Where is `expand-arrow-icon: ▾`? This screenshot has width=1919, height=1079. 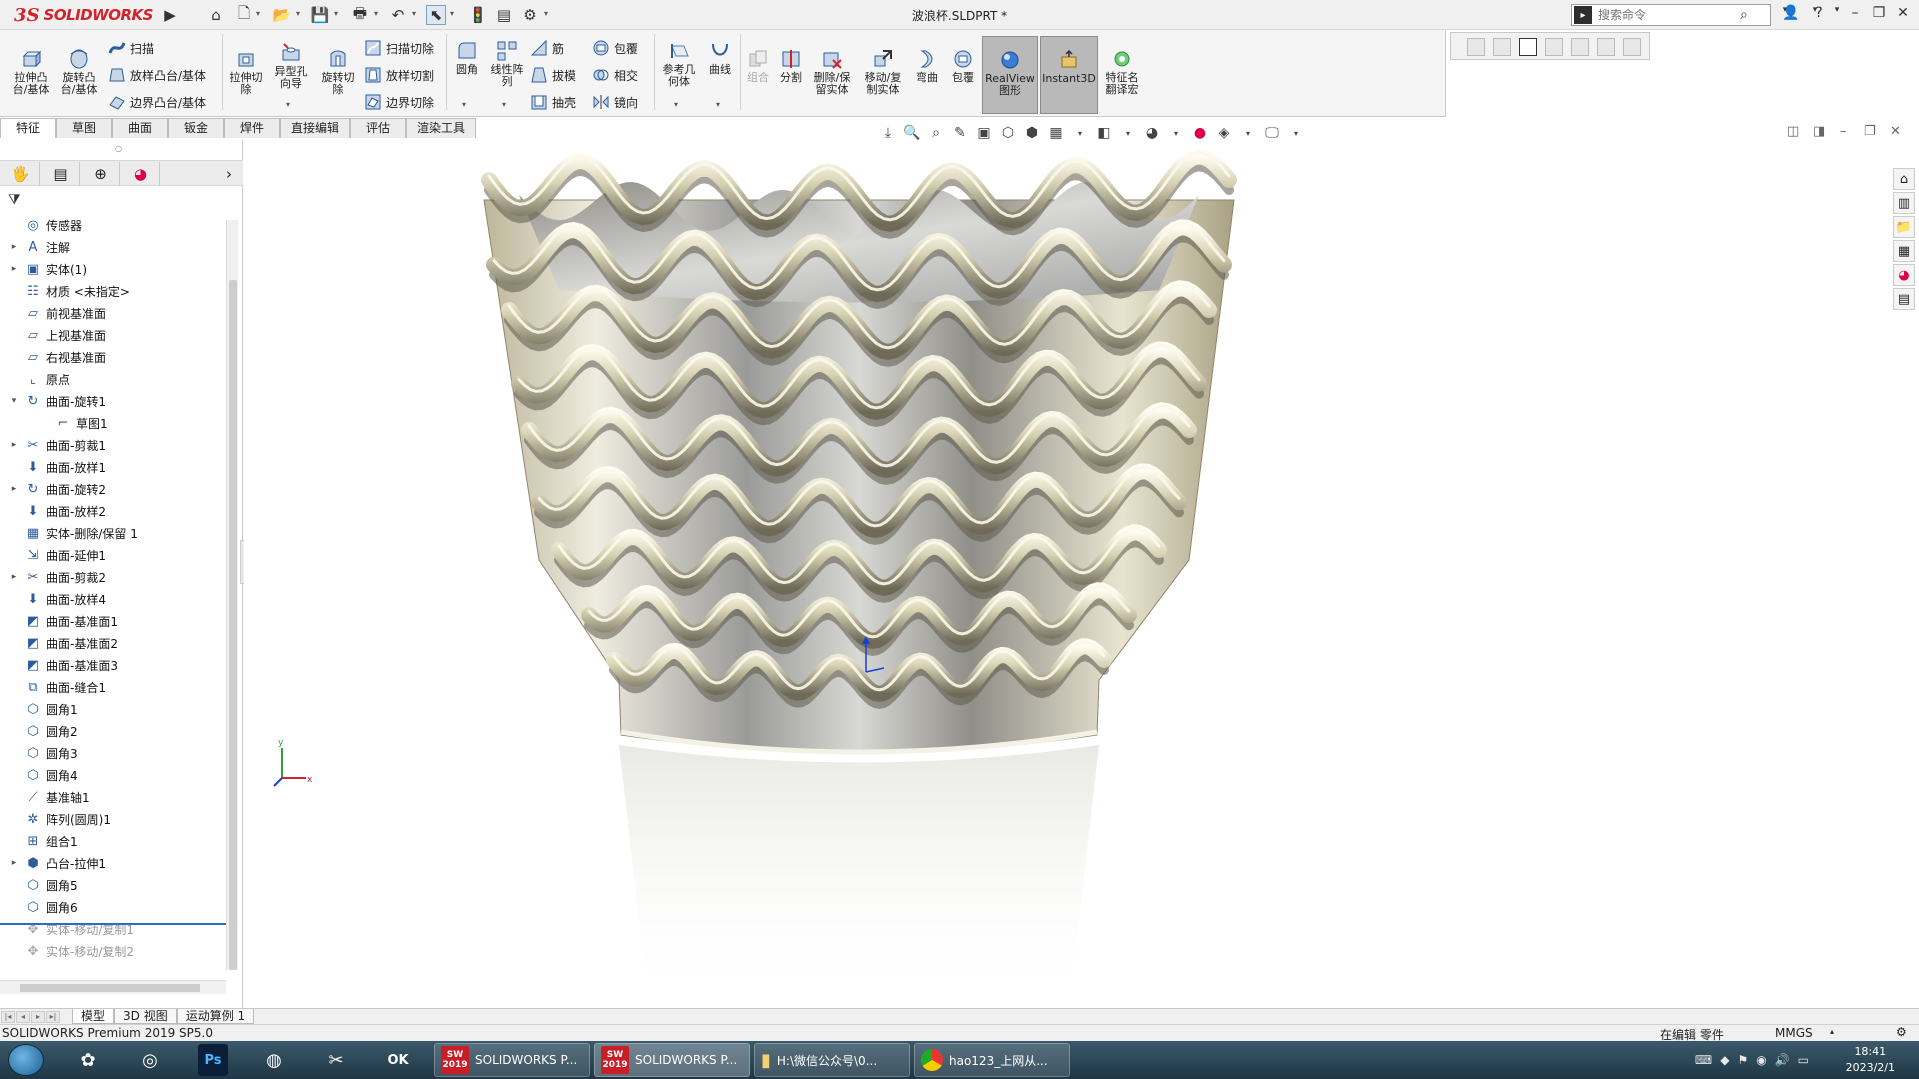 expand-arrow-icon: ▾ is located at coordinates (14, 401).